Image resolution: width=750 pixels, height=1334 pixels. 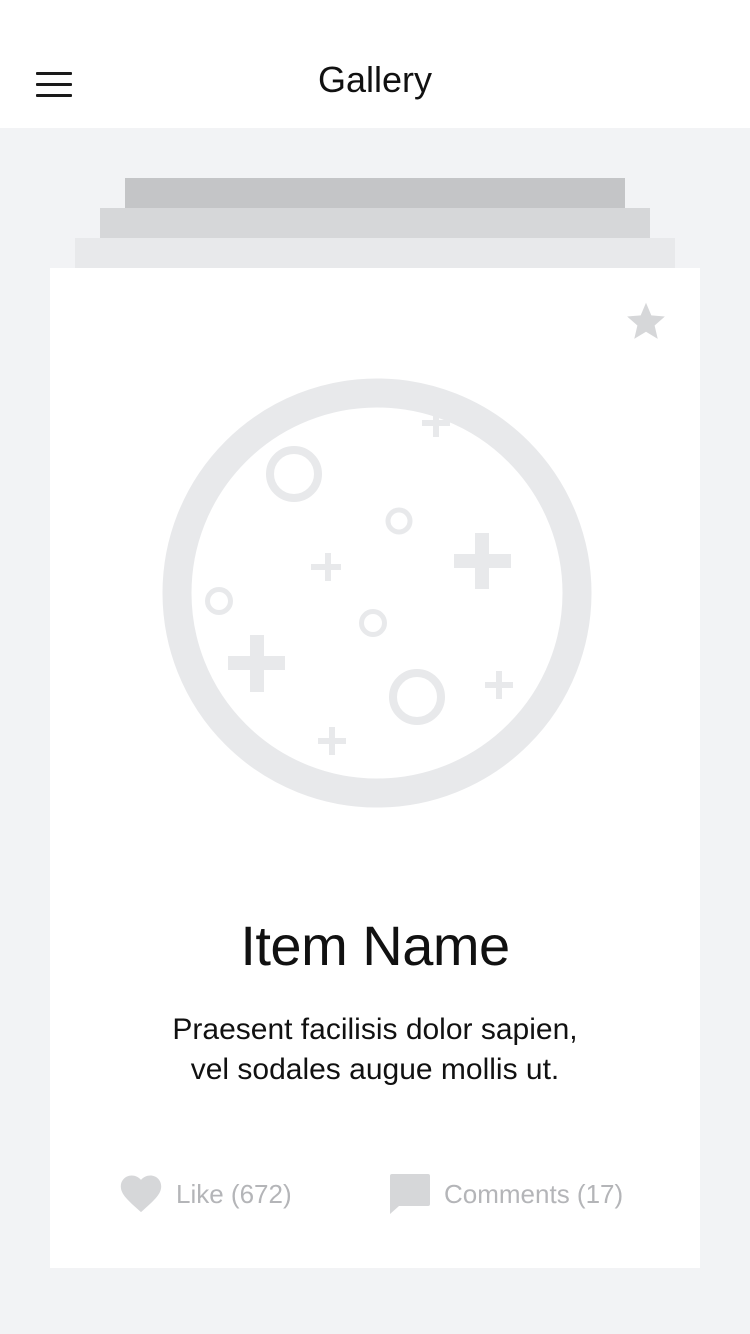 What do you see at coordinates (534, 1193) in the screenshot?
I see `comments-count-label: Comments (17)` at bounding box center [534, 1193].